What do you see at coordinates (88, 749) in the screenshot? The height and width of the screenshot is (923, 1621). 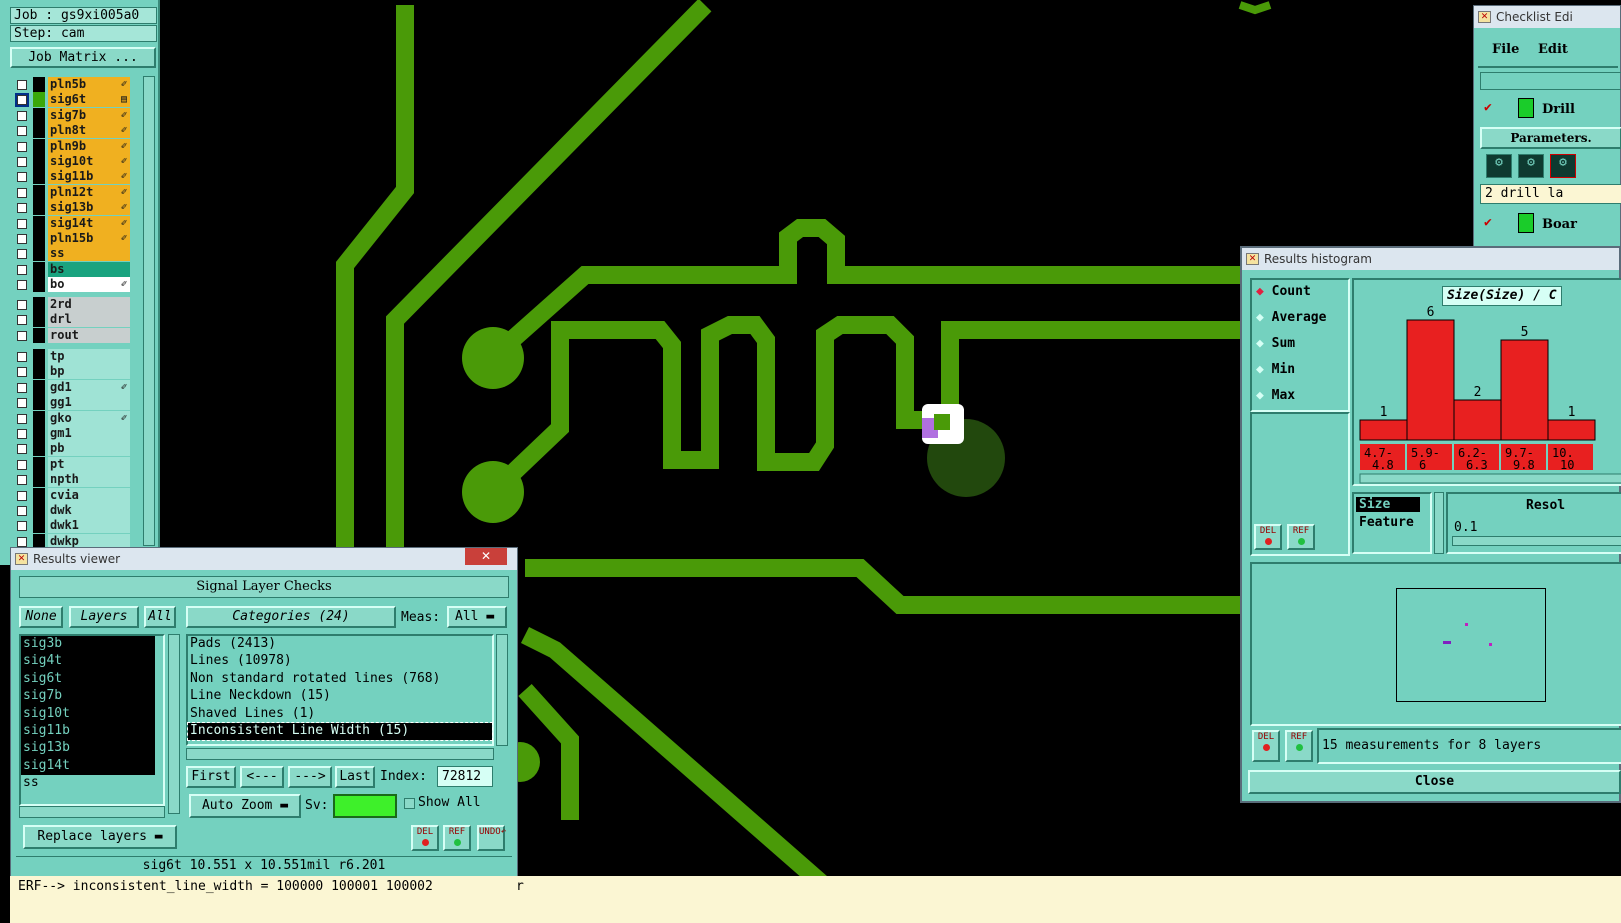 I see `layer-result-item: sig13b` at bounding box center [88, 749].